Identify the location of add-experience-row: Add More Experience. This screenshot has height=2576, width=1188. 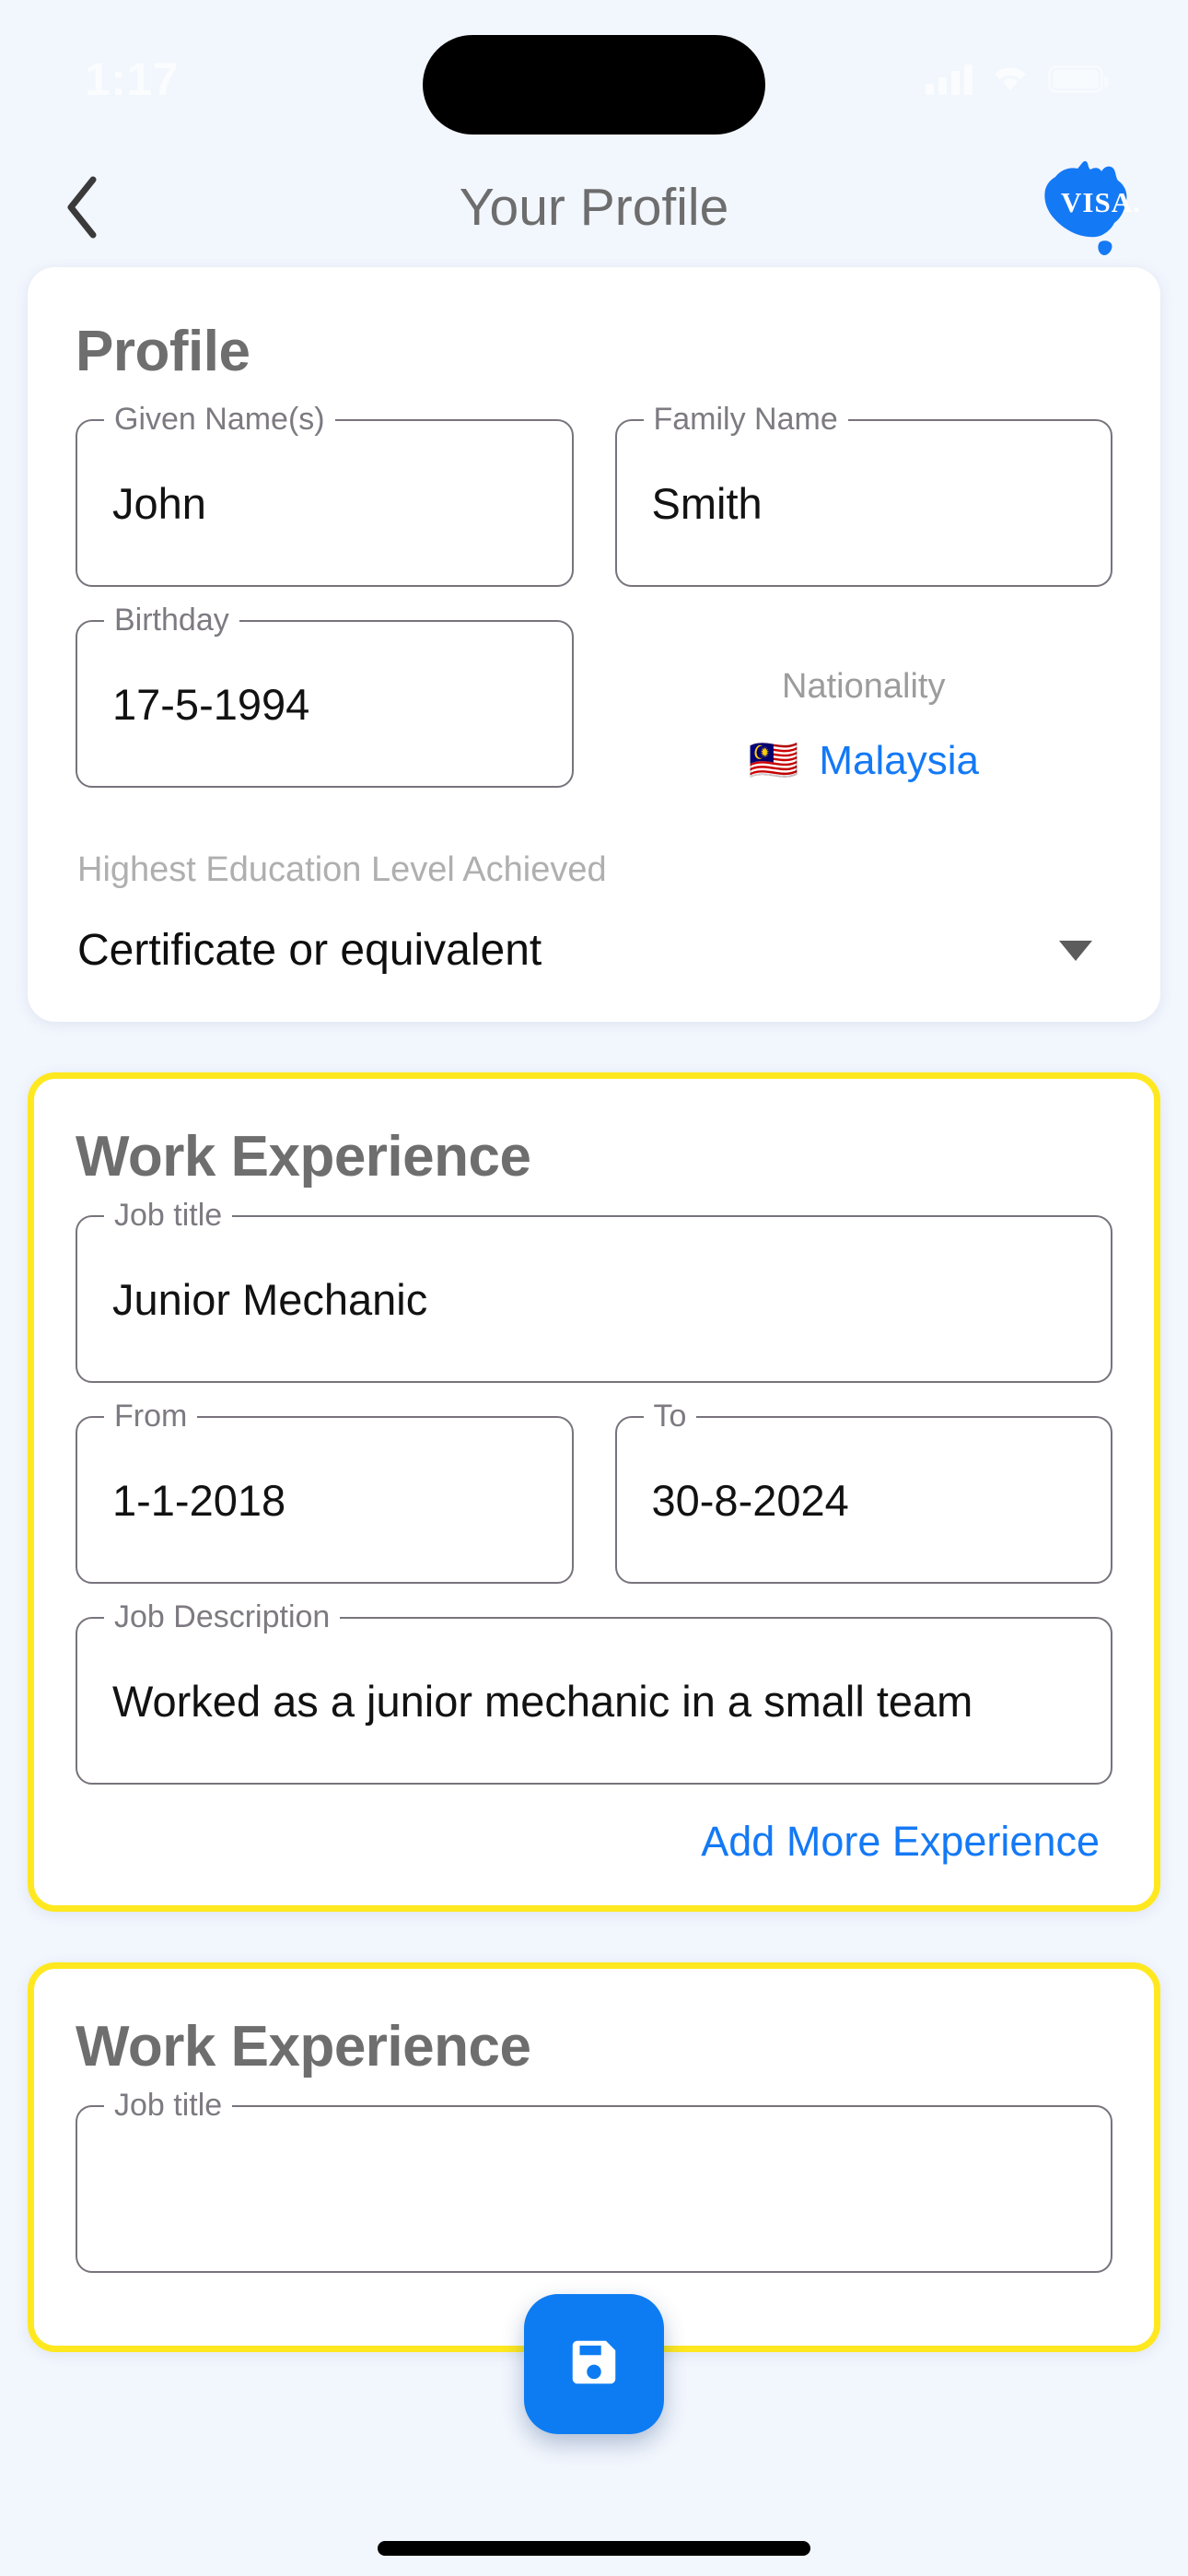
(594, 1842).